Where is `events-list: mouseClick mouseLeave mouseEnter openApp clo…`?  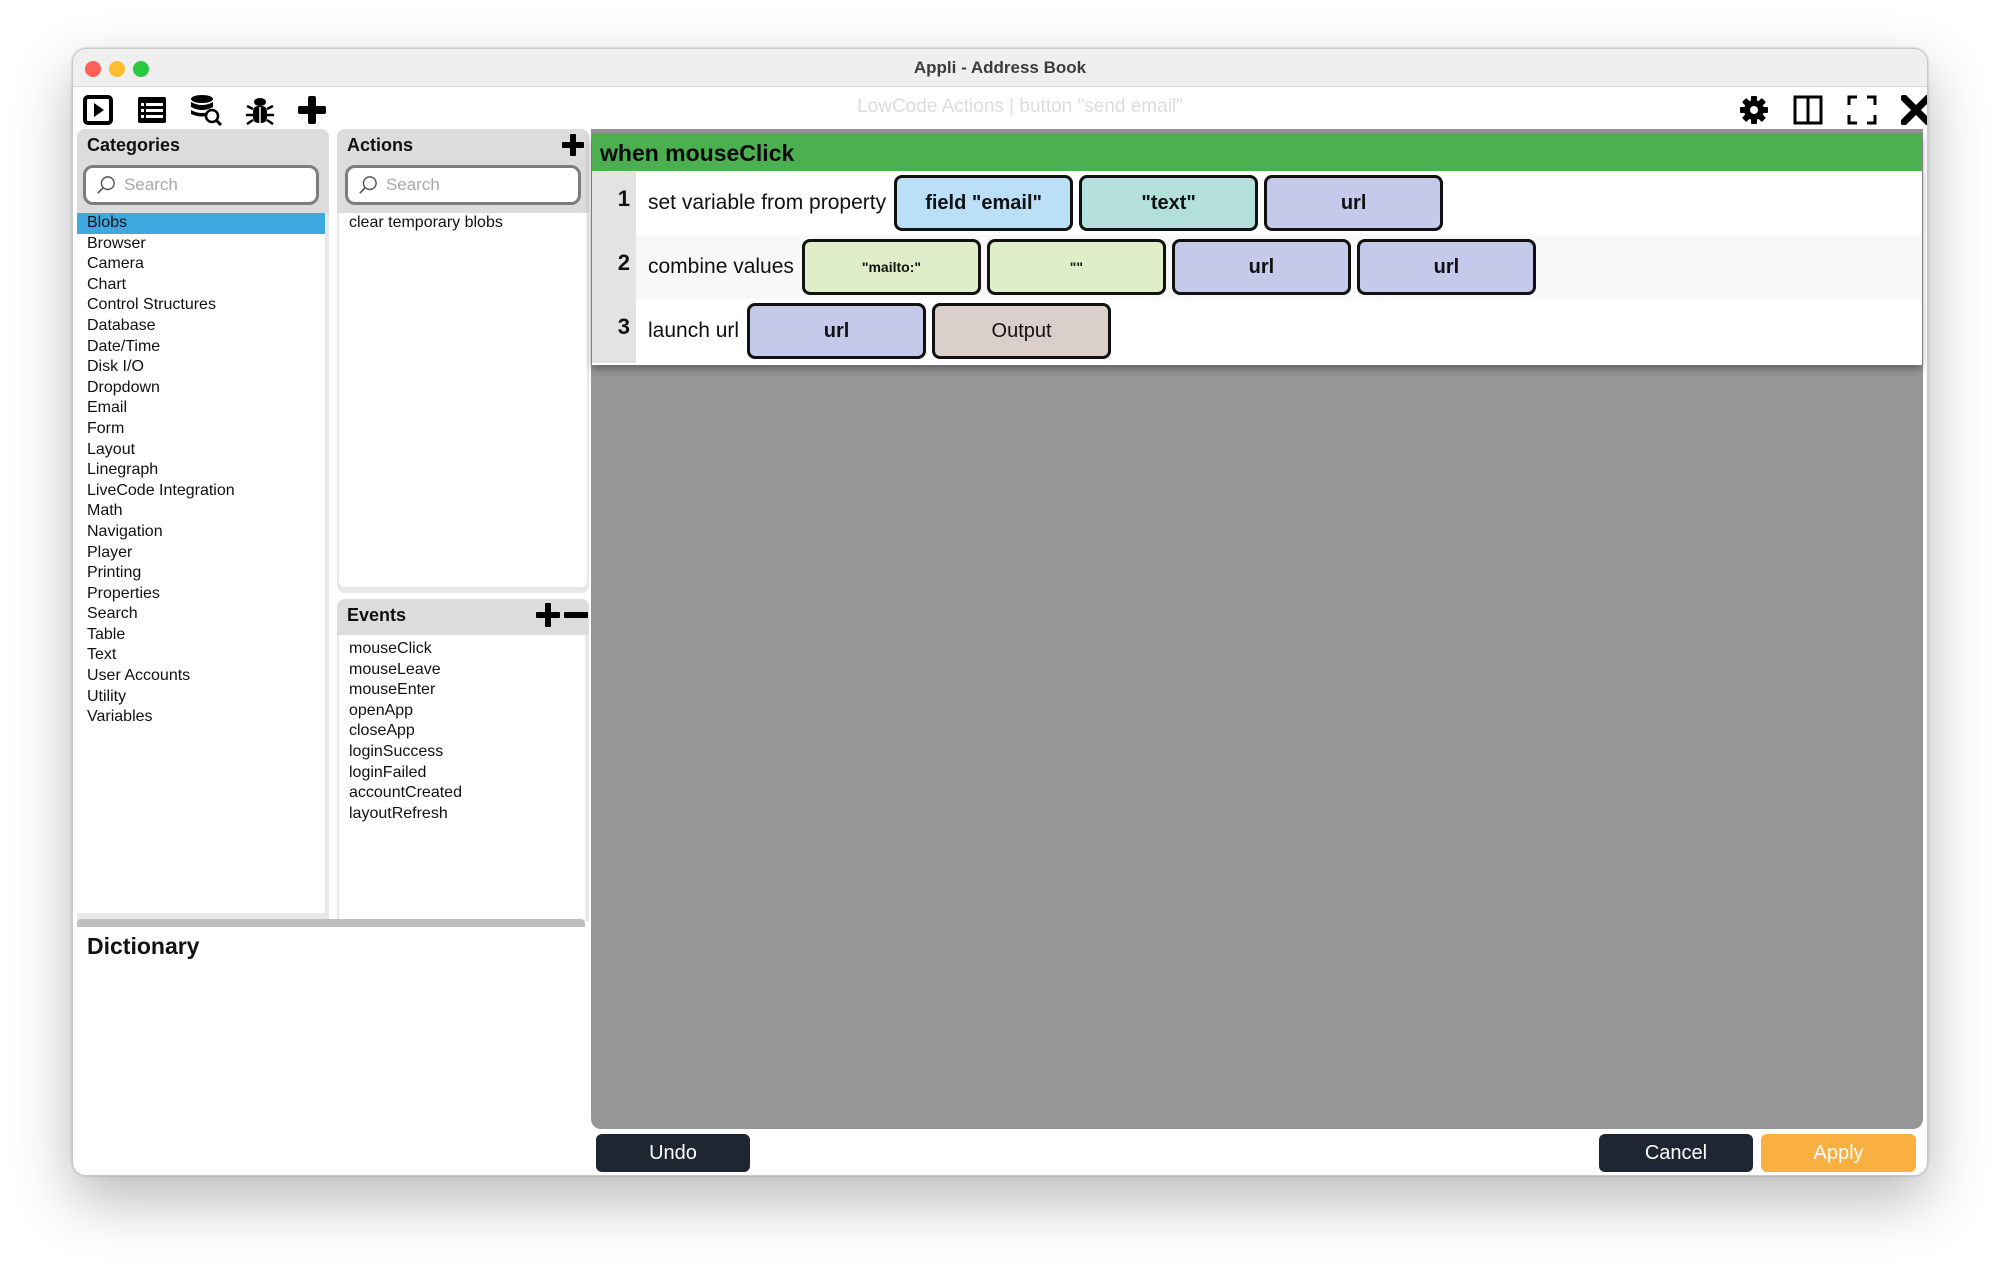
events-list: mouseClick mouseLeave mouseEnter openApp clo… is located at coordinates (462, 778).